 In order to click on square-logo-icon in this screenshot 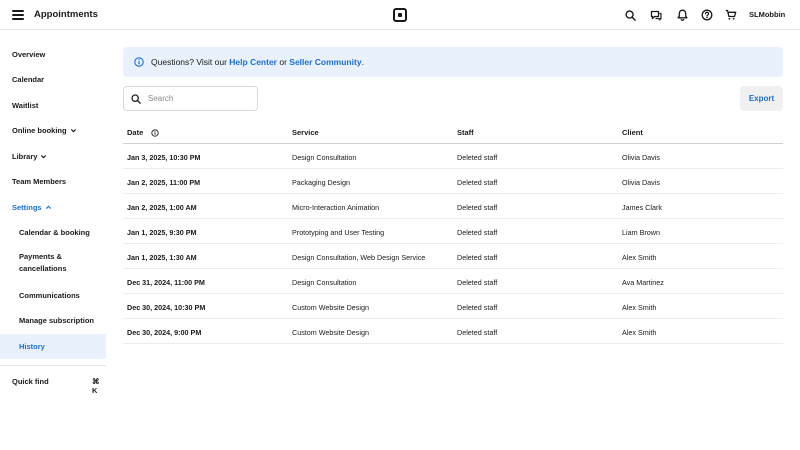, I will do `click(400, 15)`.